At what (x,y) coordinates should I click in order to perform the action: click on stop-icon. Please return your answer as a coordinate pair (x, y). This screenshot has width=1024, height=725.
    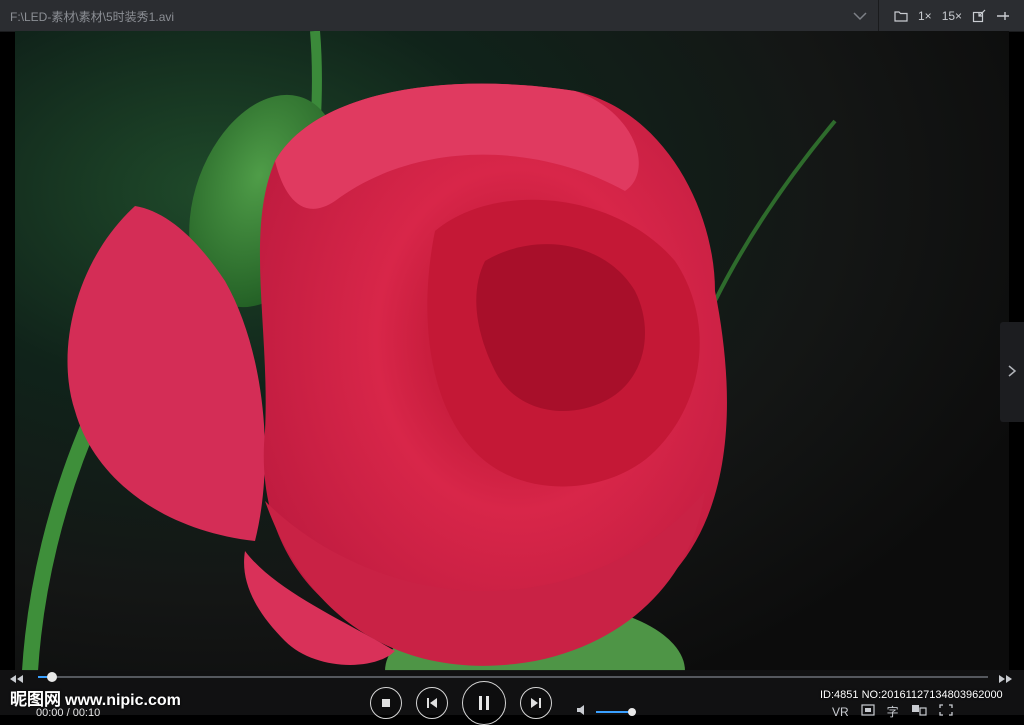
    Looking at the image, I should click on (386, 703).